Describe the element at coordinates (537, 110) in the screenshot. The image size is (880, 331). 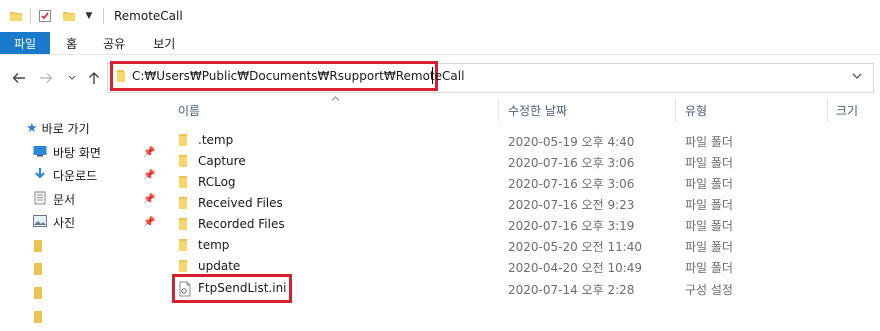
I see `column-header-date: 수정한 날짜` at that location.